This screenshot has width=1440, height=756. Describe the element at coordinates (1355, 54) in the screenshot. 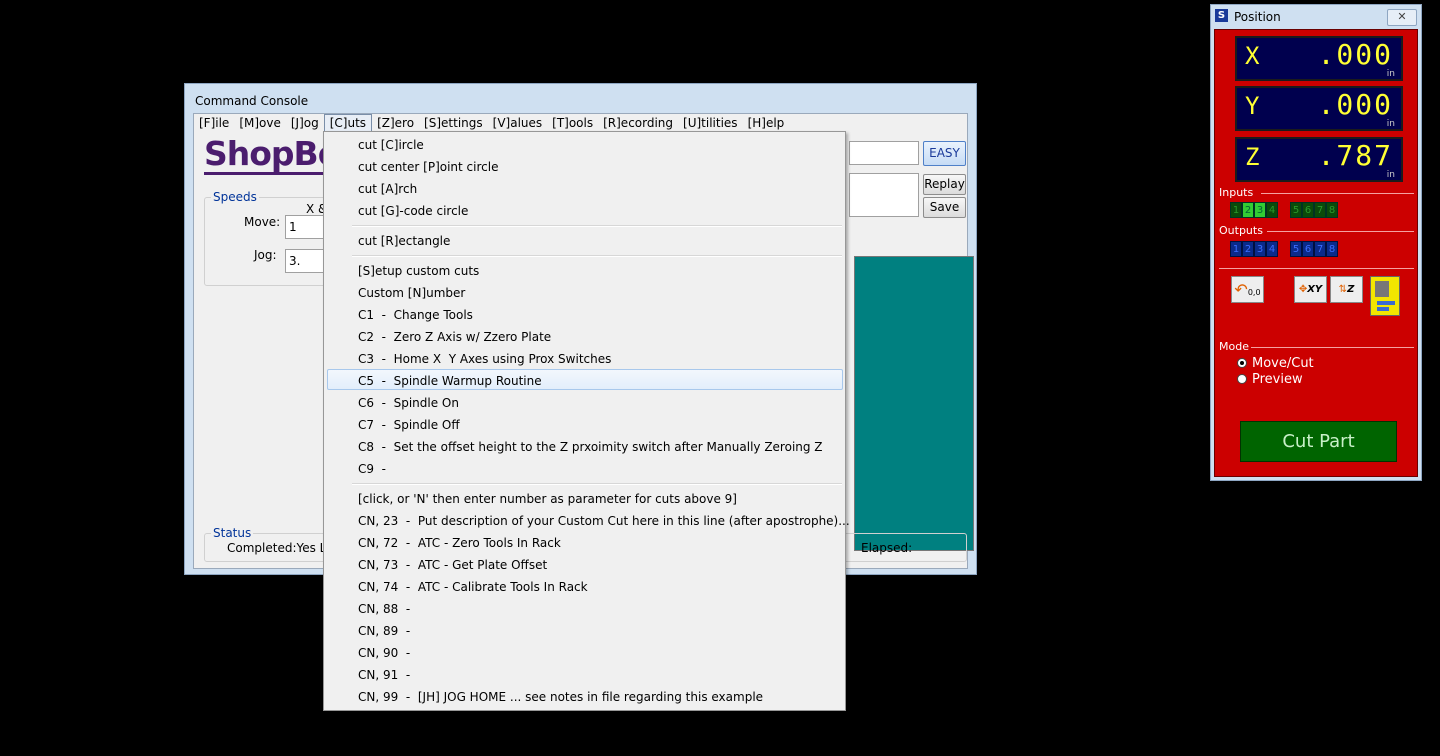

I see `x-axis-value: .000` at that location.